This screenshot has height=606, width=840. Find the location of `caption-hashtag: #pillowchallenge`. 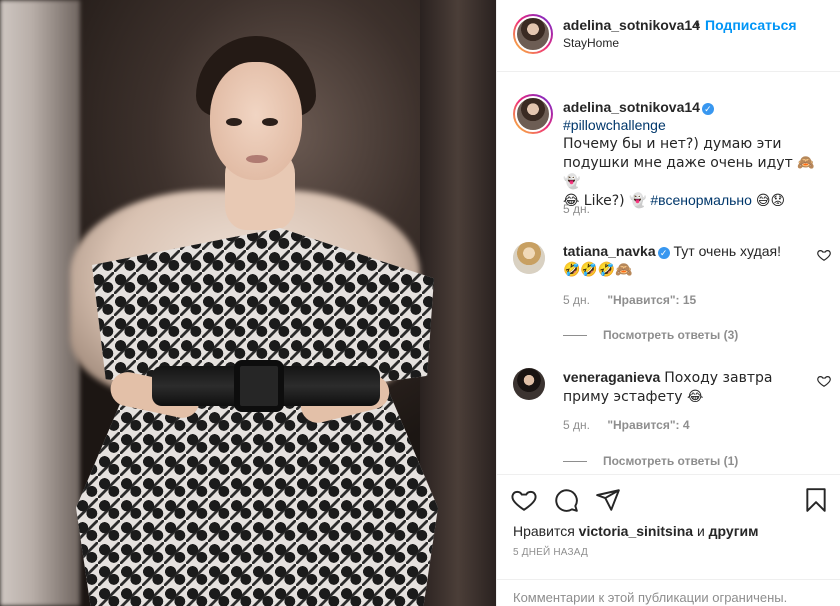

caption-hashtag: #pillowchallenge is located at coordinates (614, 125).